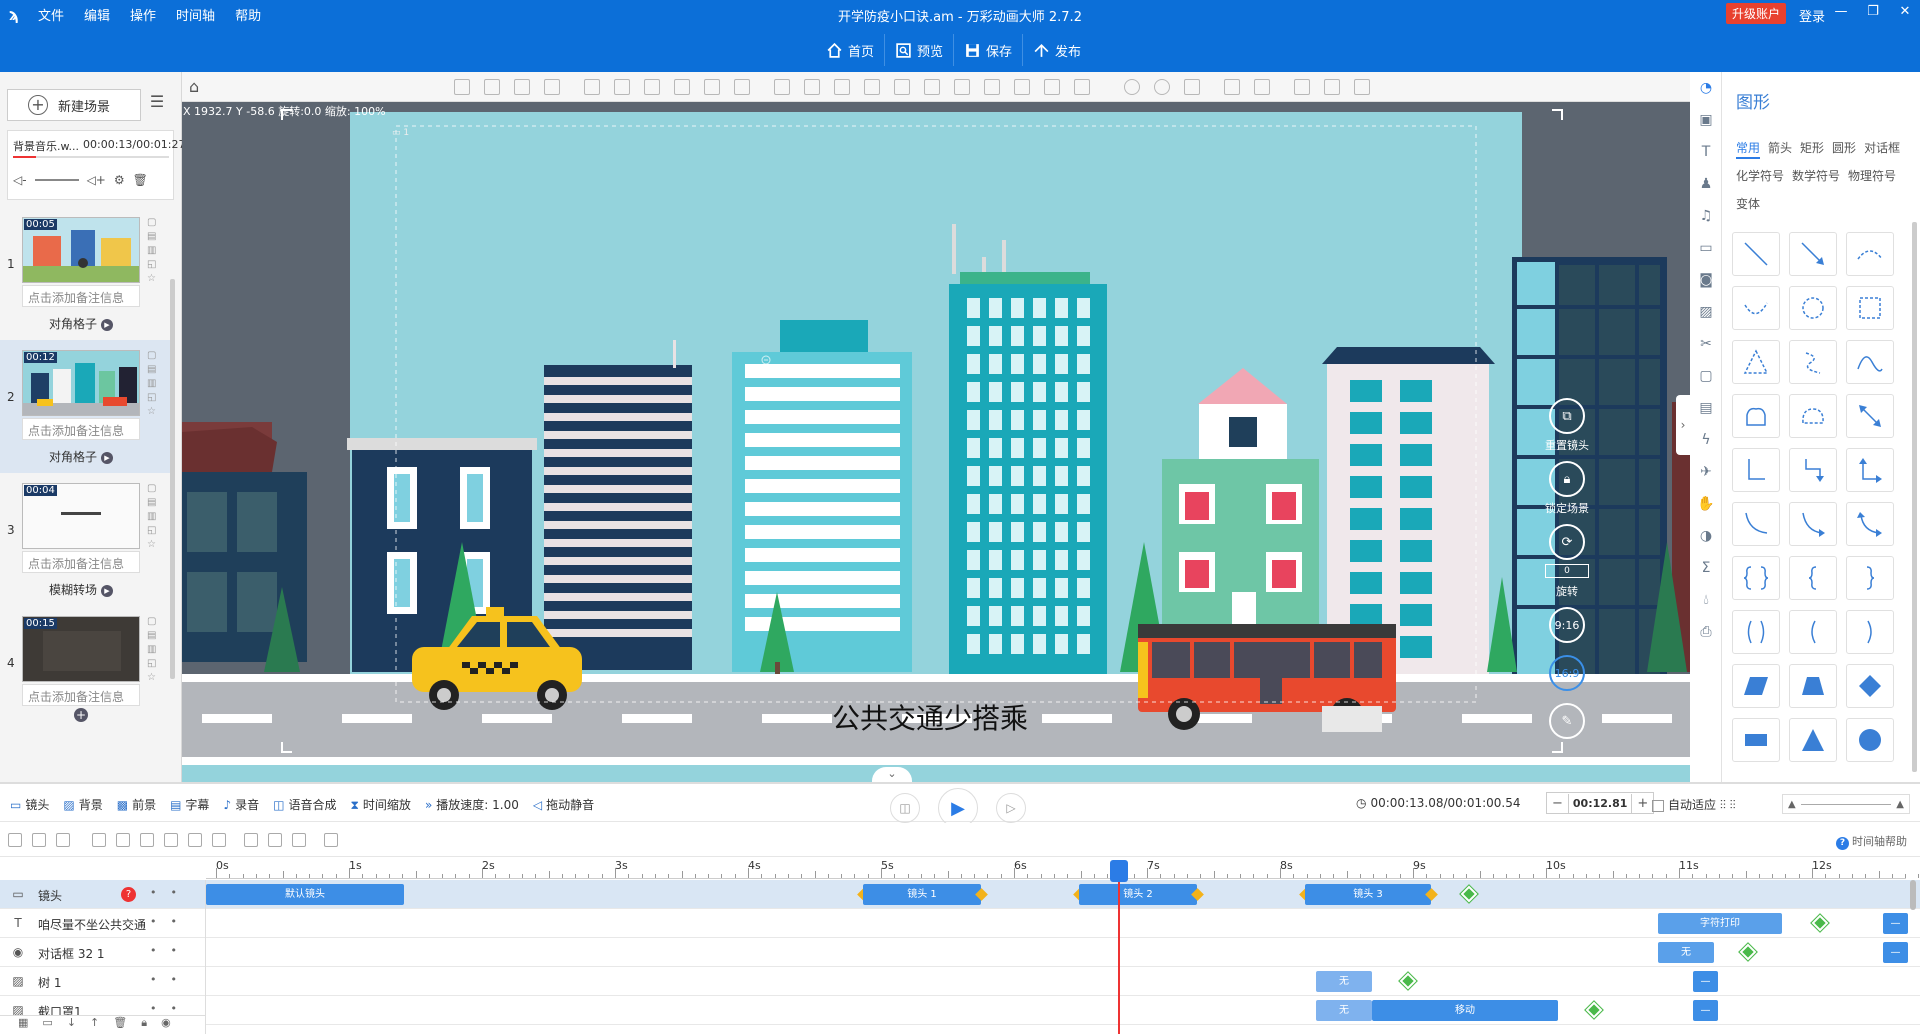  What do you see at coordinates (462, 87) in the screenshot?
I see `group-icon` at bounding box center [462, 87].